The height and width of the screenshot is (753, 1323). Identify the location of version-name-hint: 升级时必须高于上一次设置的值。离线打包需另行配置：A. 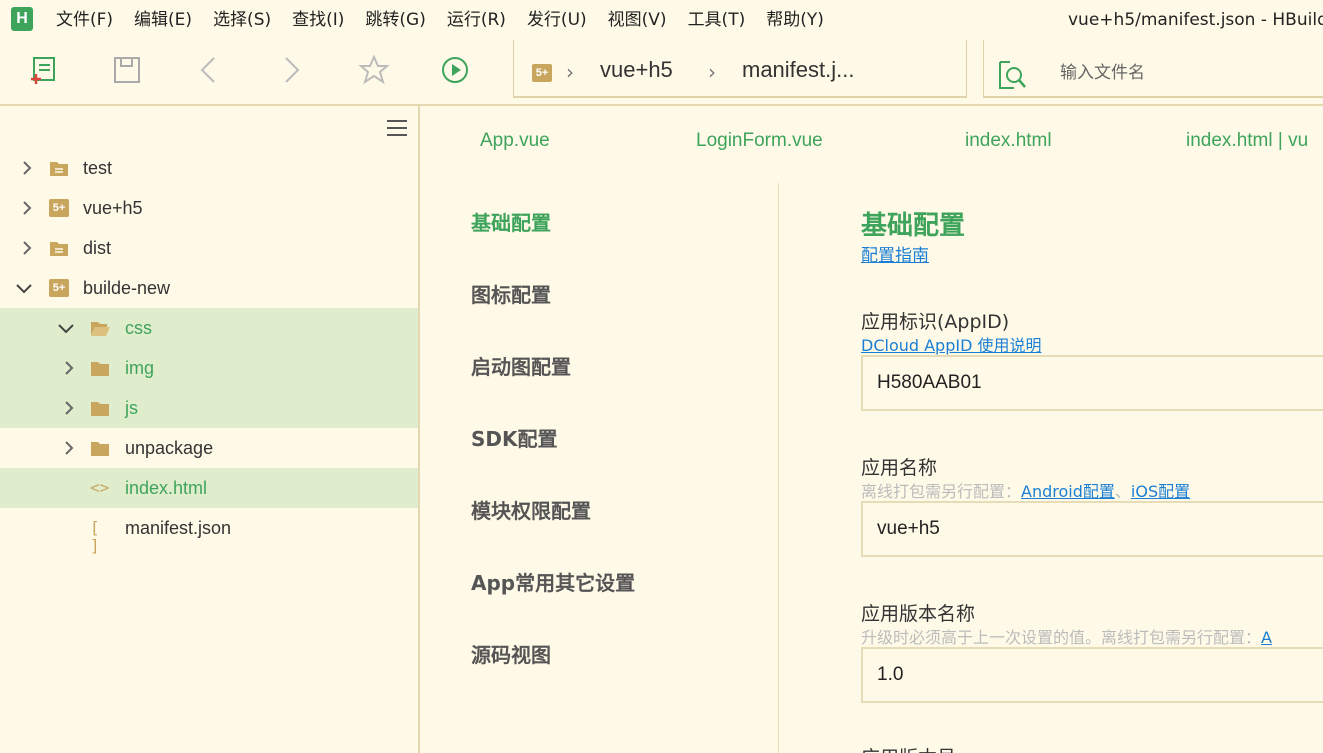
(1066, 636).